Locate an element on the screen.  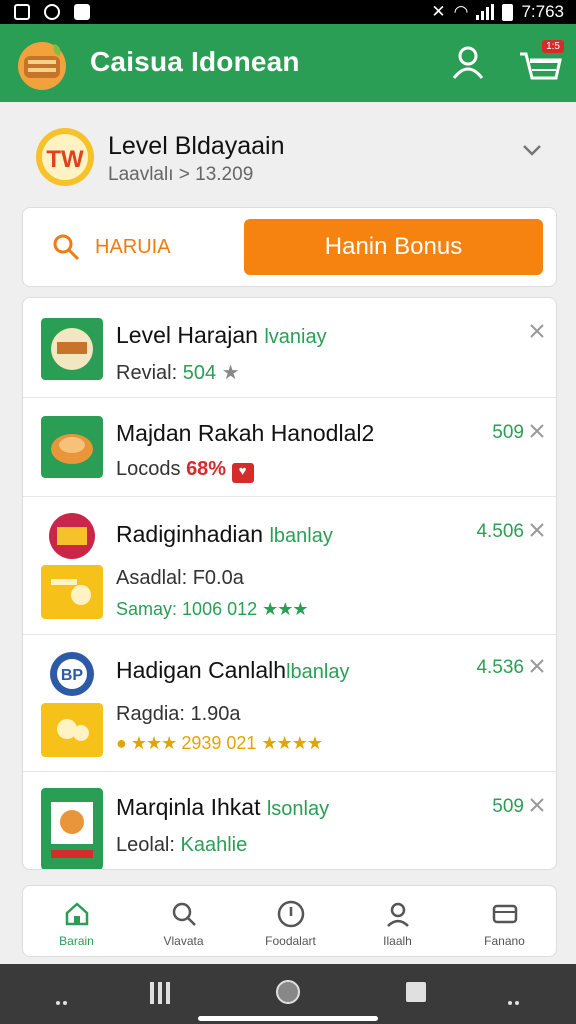
item-rating-label: Samay: is located at coordinates (147, 609).